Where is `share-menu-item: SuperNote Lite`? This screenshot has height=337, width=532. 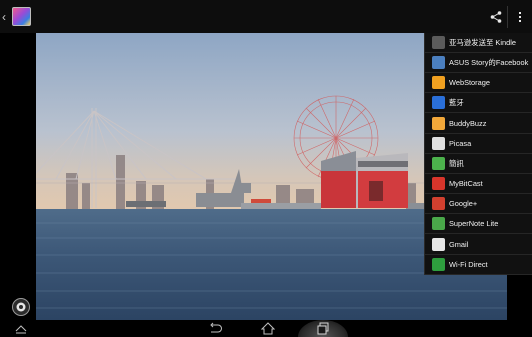 share-menu-item: SuperNote Lite is located at coordinates (478, 224).